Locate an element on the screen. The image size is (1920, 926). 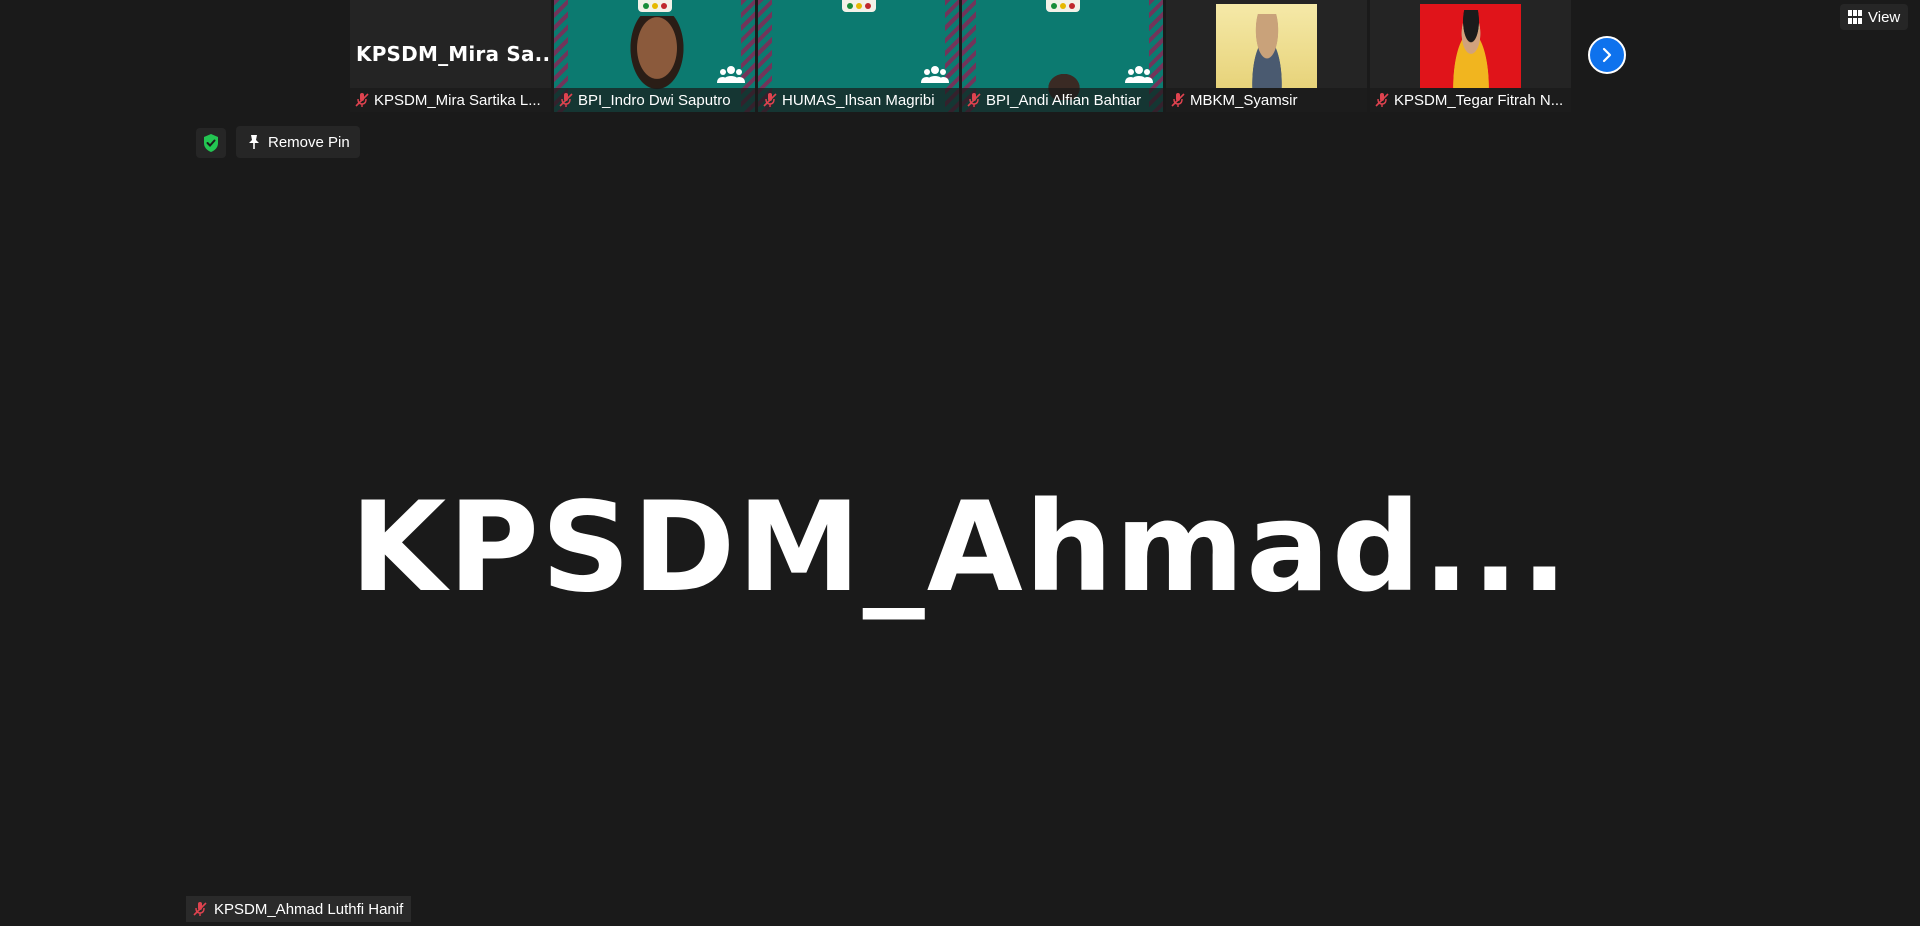
tile-name-bar: BPI_Indro Dwi Saputro is located at coordinates (654, 100).